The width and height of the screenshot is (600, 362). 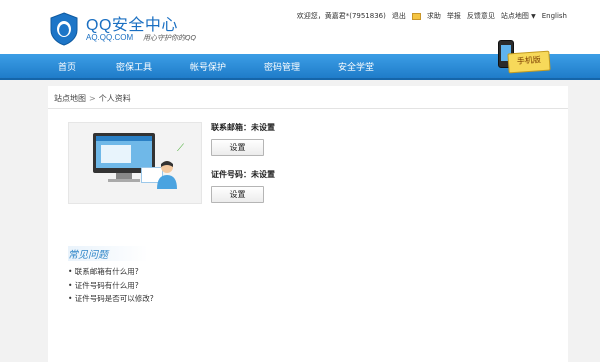 I want to click on breadcrumb-current: 个人资料, so click(x=114, y=98).